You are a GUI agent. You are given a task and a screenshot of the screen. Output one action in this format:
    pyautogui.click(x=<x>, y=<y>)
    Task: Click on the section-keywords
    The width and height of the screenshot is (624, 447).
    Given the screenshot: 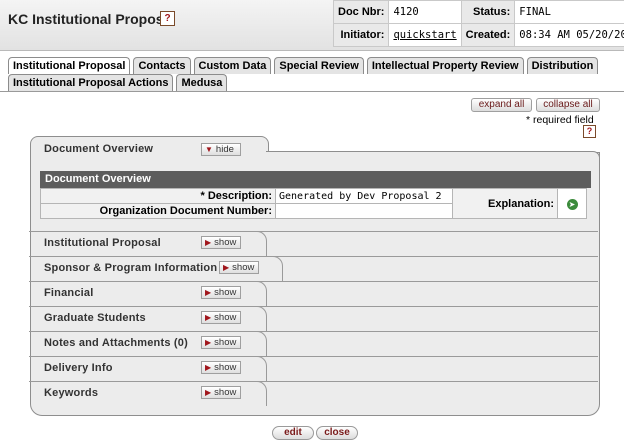 What is the action you would take?
    pyautogui.click(x=313, y=394)
    